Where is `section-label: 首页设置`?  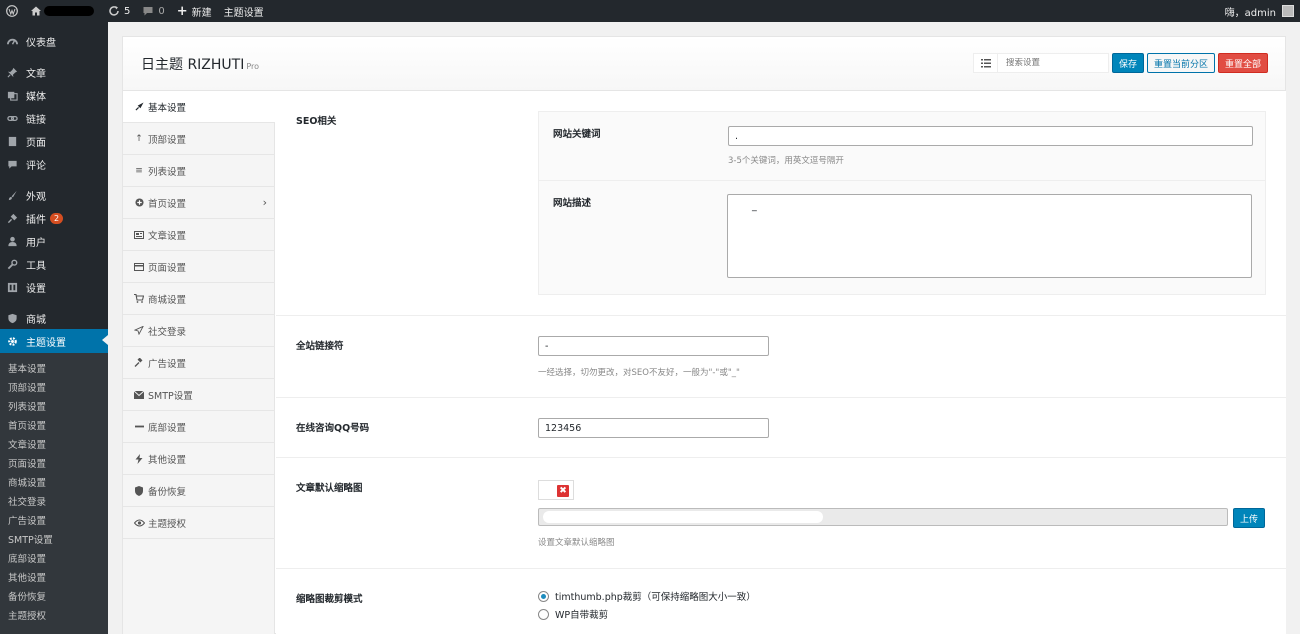
section-label: 首页设置 is located at coordinates (167, 204).